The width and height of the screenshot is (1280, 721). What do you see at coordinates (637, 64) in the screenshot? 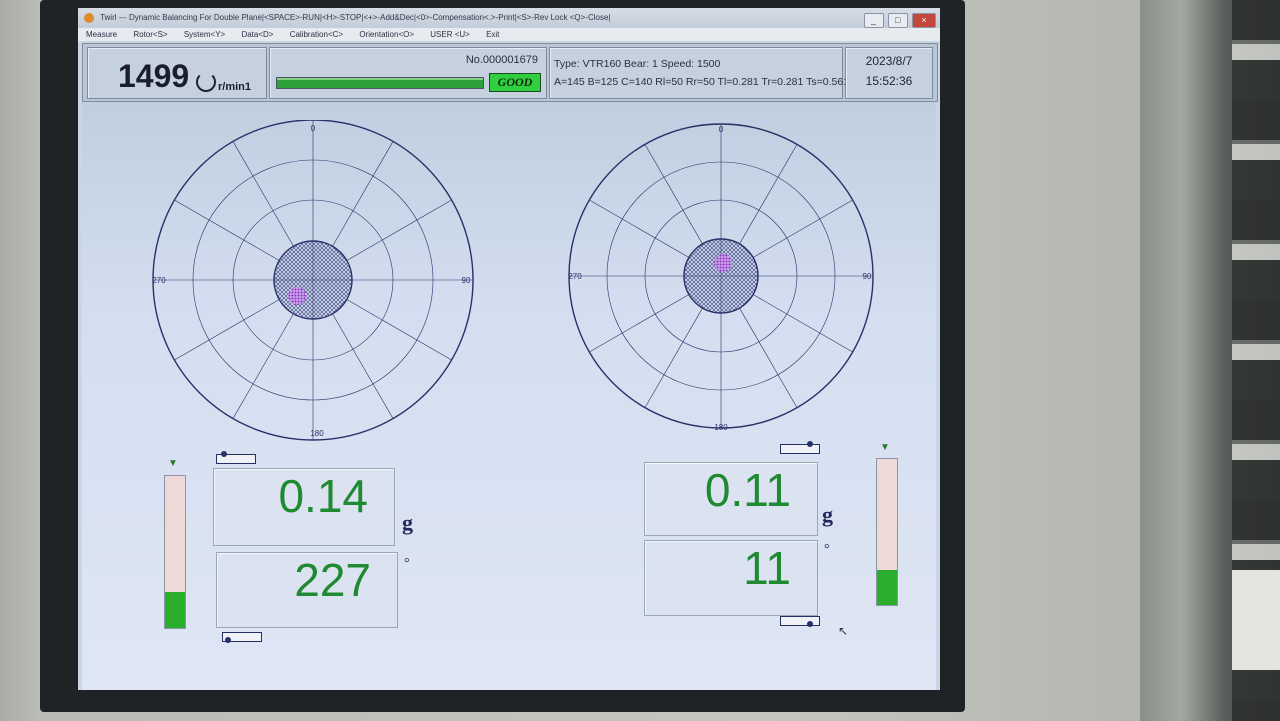
I see `rotor-type-line: Type: VTR160 Bear: 1 Speed: 1500` at bounding box center [637, 64].